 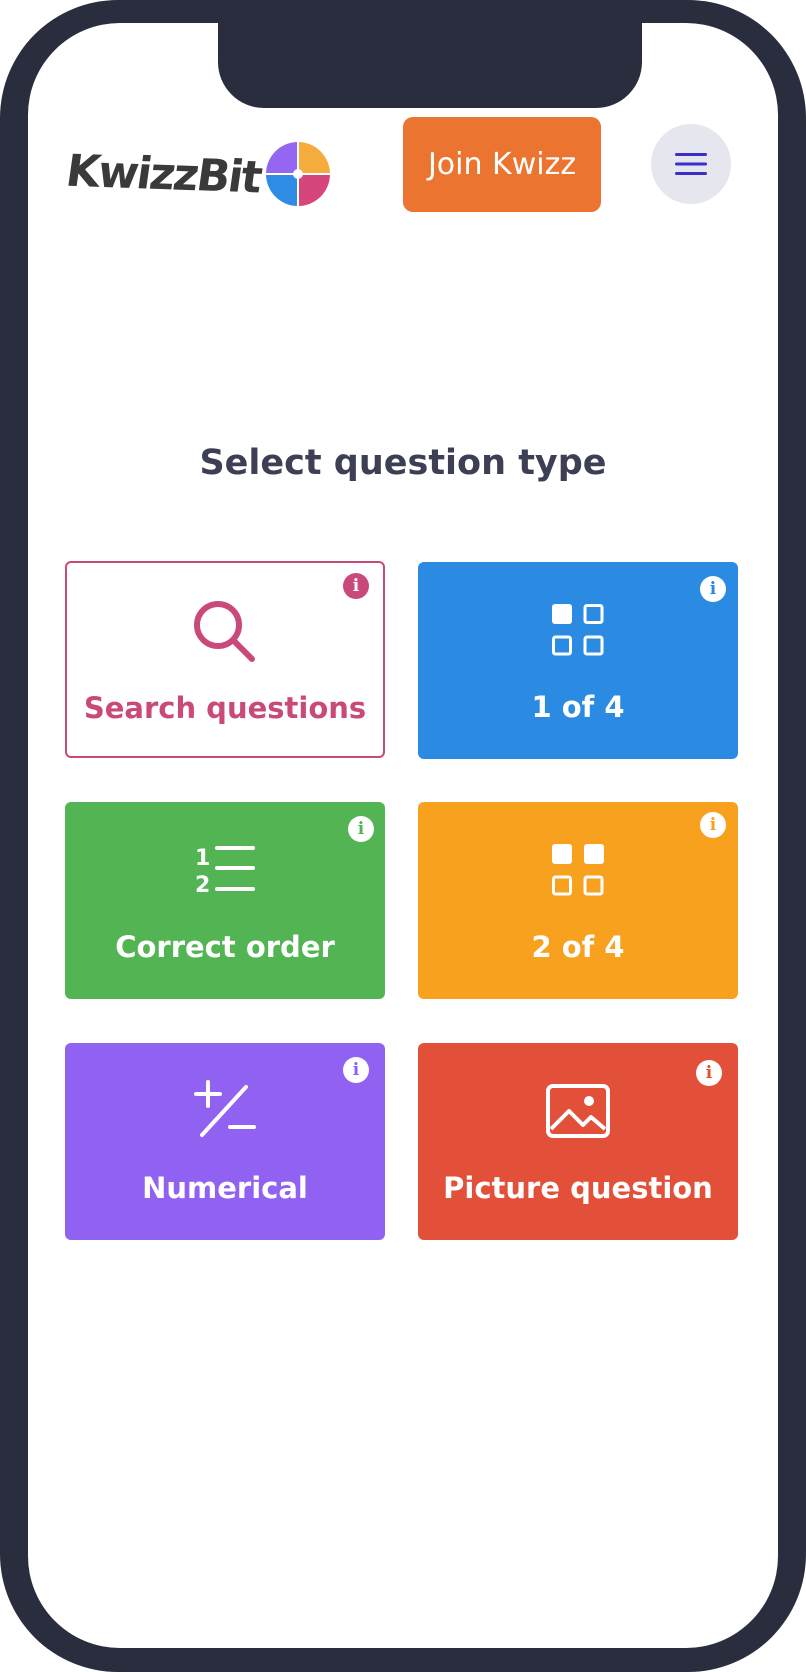 I want to click on logo-wheel-icon, so click(x=297, y=174).